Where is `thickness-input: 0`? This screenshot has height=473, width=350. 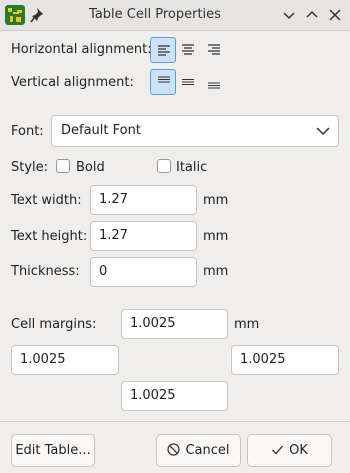
thickness-input: 0 is located at coordinates (143, 272).